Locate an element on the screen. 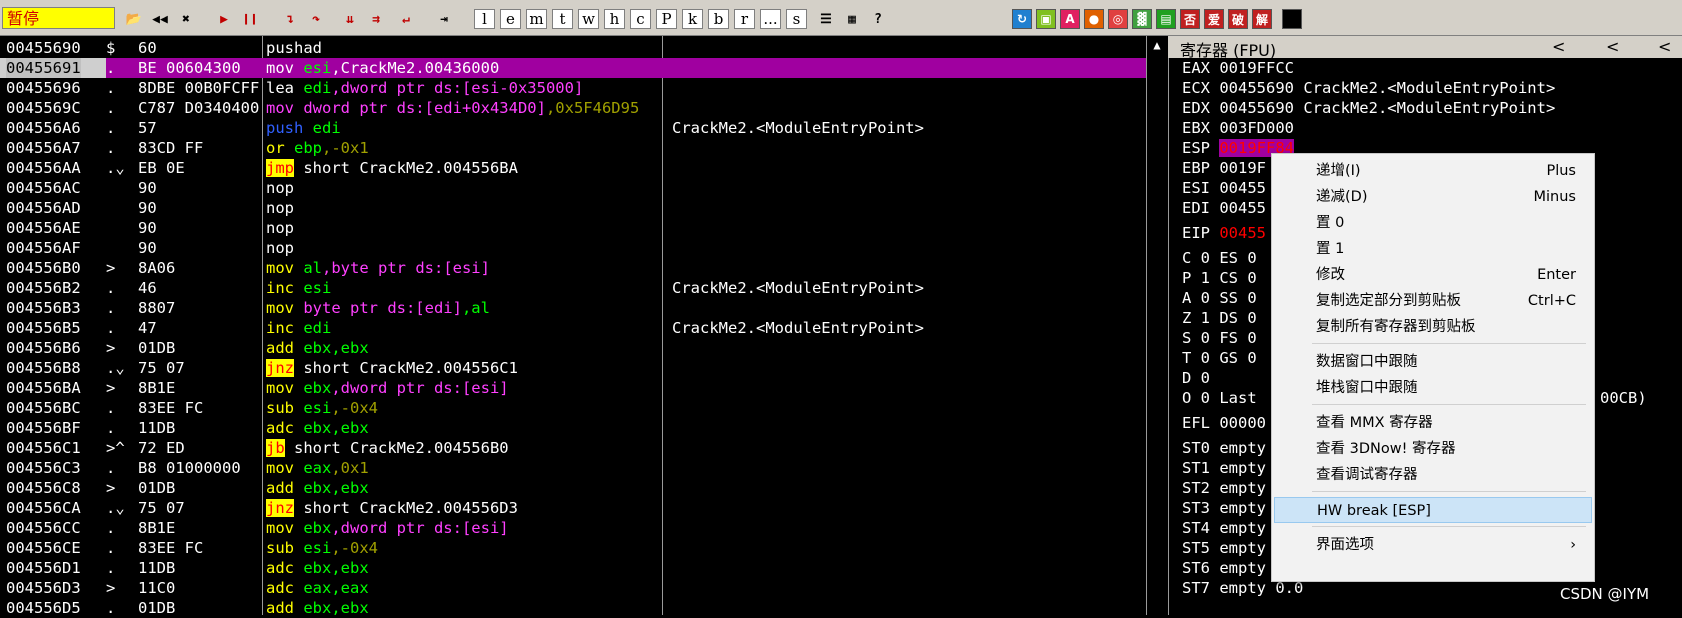 This screenshot has width=1682, height=618. register-line: S 0 FS 0 is located at coordinates (1219, 338).